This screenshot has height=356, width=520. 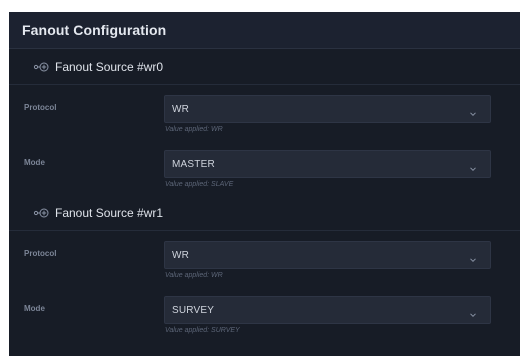 I want to click on fanout-source-title: Fanout Source #wr0, so click(x=109, y=66).